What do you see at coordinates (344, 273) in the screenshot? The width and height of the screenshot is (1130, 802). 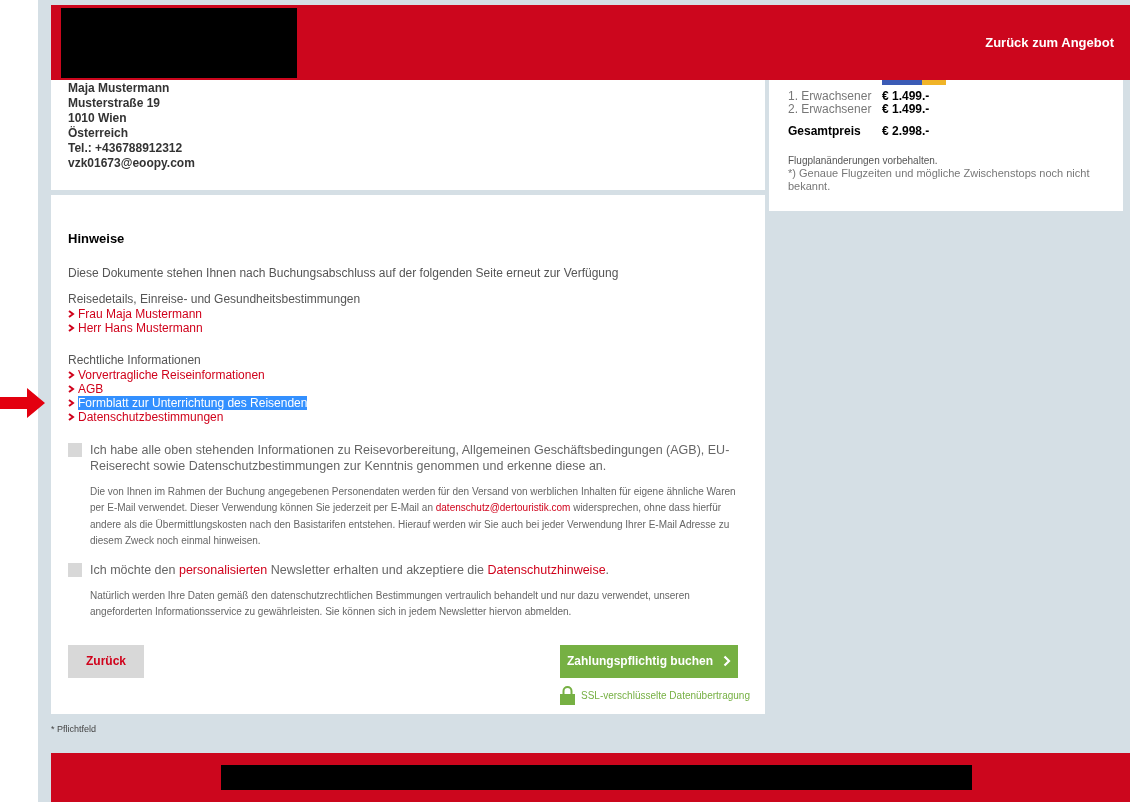 I see `intro-text: Diese Dokumente stehen Ihnen nach Buchungsabschluss auf der folgenden Seite erneut zur Verfügung` at bounding box center [344, 273].